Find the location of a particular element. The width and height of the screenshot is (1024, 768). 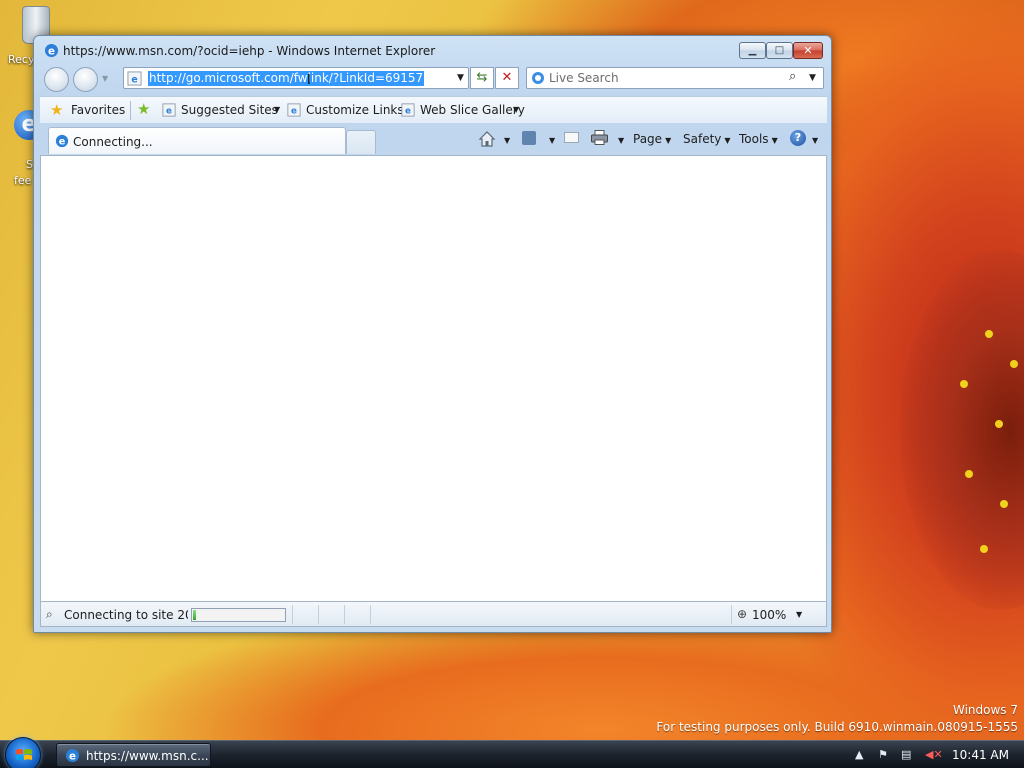

status-text: Connecting to site 204.7 is located at coordinates (126, 615).